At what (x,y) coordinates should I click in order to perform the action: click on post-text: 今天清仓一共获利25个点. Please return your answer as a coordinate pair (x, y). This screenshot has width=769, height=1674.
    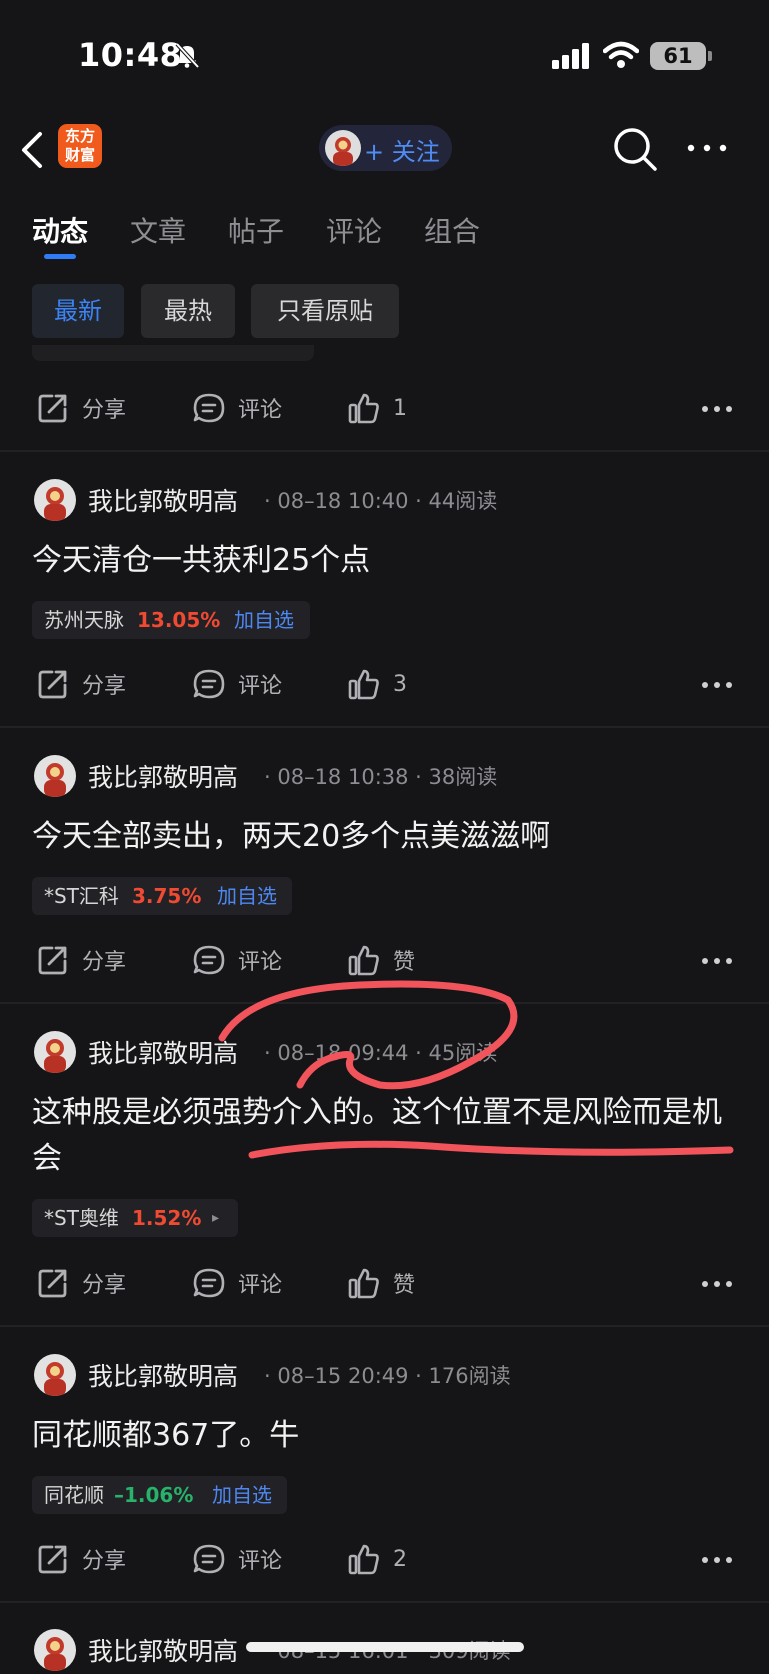
    Looking at the image, I should click on (384, 561).